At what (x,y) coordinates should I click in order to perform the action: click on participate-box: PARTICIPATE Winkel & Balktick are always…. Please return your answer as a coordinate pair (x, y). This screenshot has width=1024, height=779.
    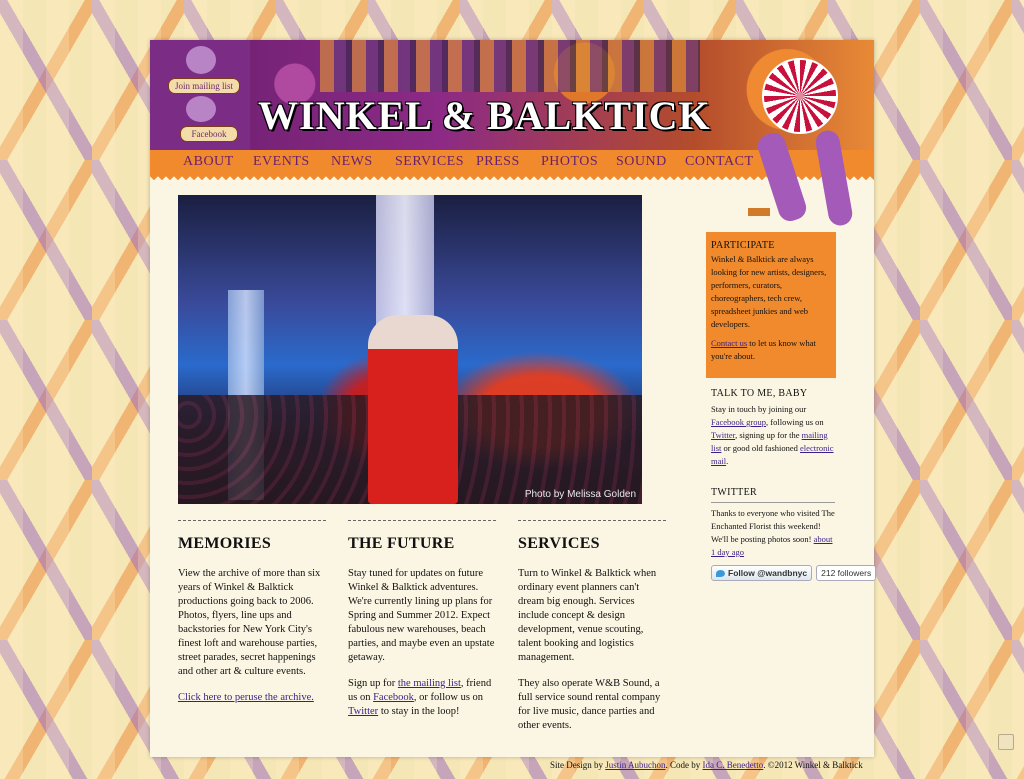
    Looking at the image, I should click on (771, 305).